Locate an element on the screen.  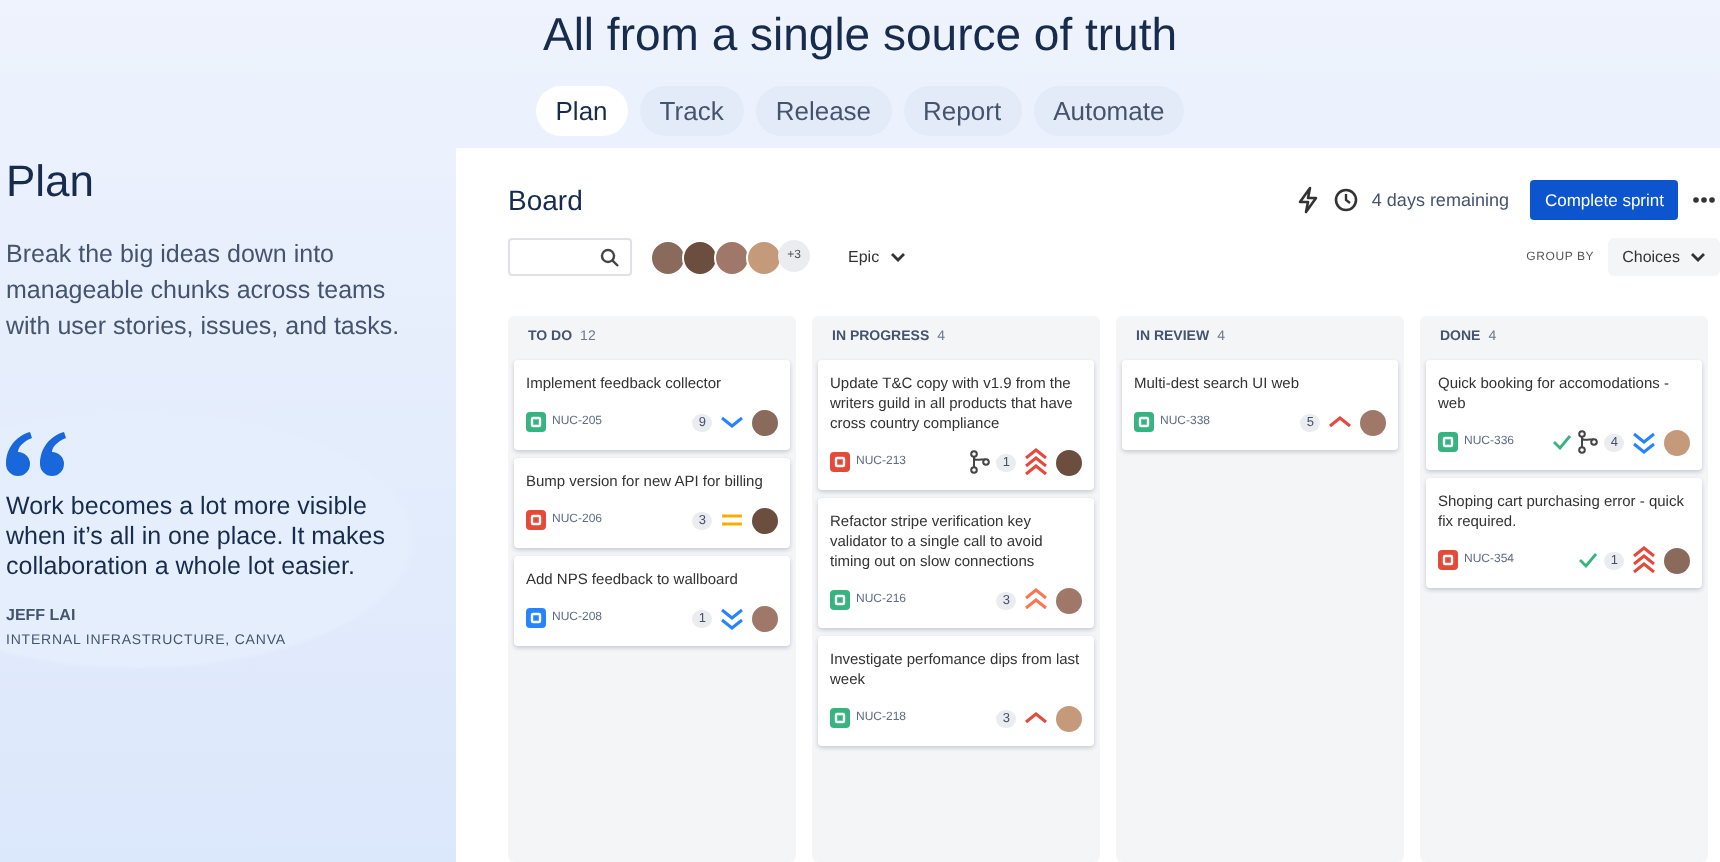
more-icon is located at coordinates (1704, 200).